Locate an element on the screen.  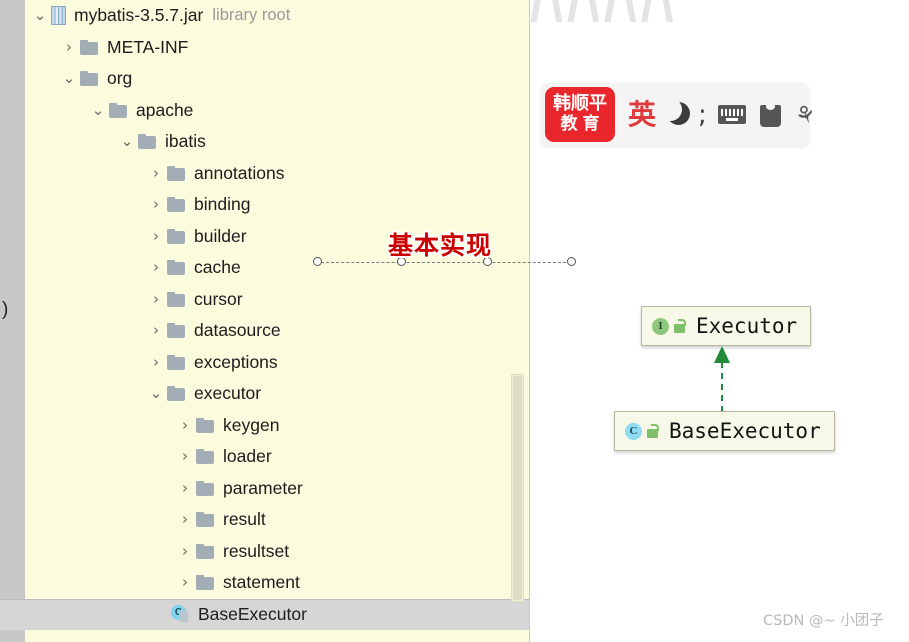
uml-node-baseexecutor: C BaseExecutor is located at coordinates (724, 431).